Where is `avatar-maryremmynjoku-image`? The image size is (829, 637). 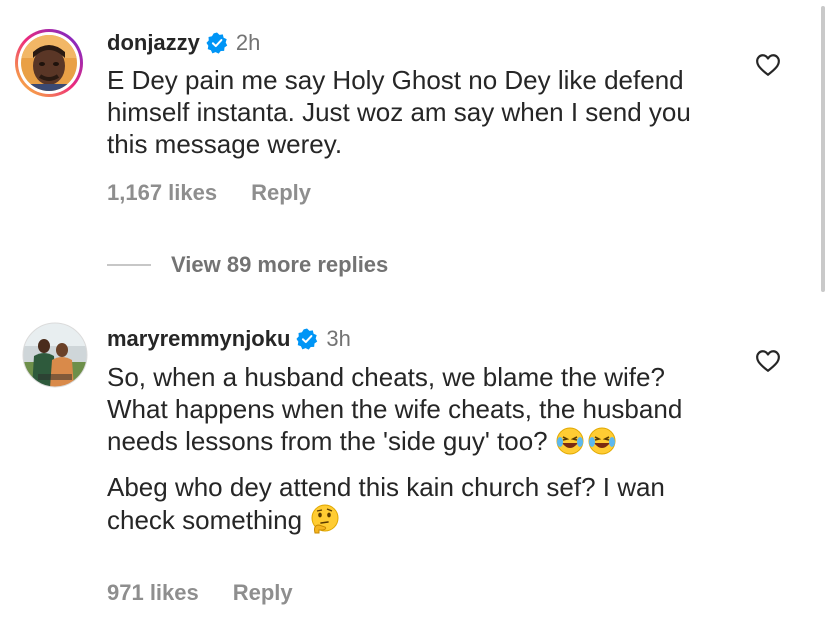
avatar-maryremmynjoku-image is located at coordinates (55, 355).